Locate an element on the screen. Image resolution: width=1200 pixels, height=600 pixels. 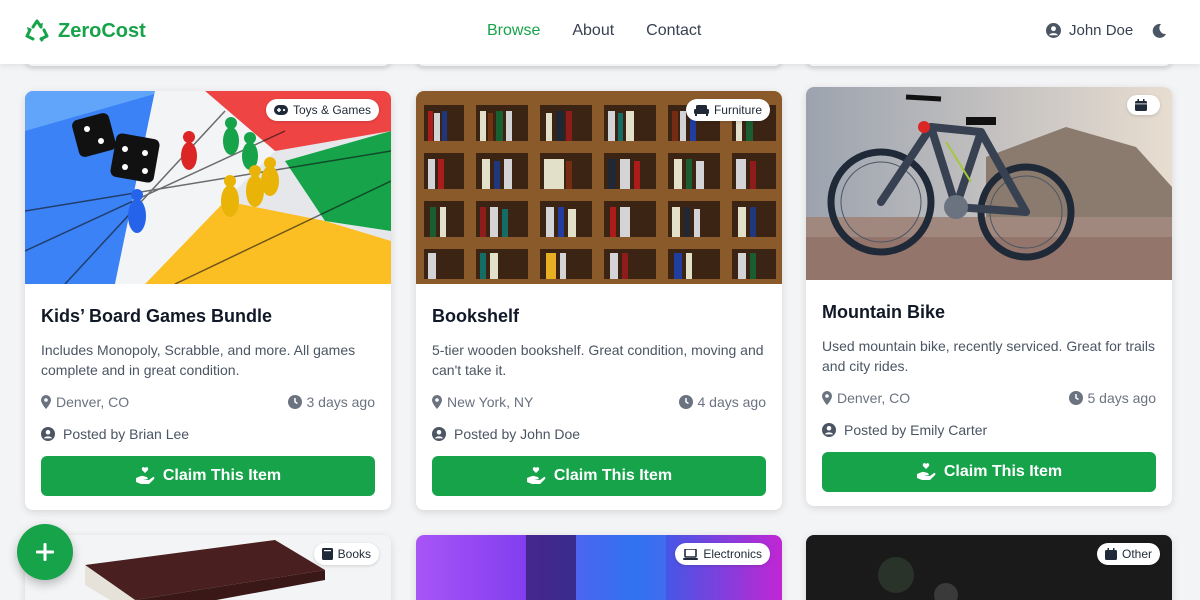
plus-icon is located at coordinates (45, 552).